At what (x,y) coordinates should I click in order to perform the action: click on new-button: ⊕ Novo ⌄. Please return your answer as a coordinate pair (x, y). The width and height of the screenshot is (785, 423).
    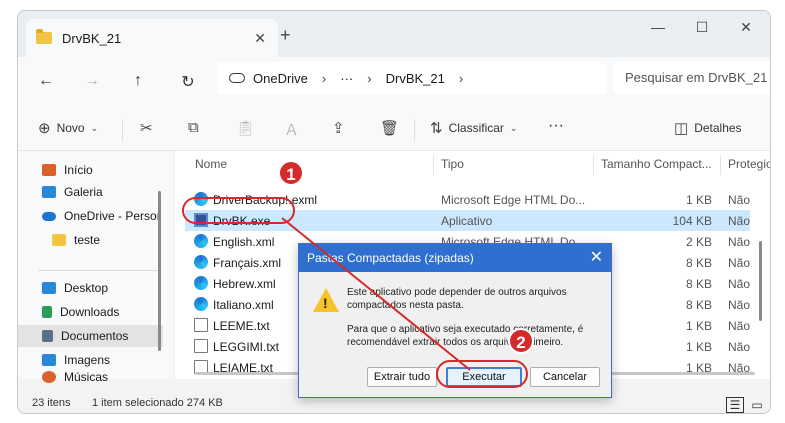
    Looking at the image, I should click on (68, 128).